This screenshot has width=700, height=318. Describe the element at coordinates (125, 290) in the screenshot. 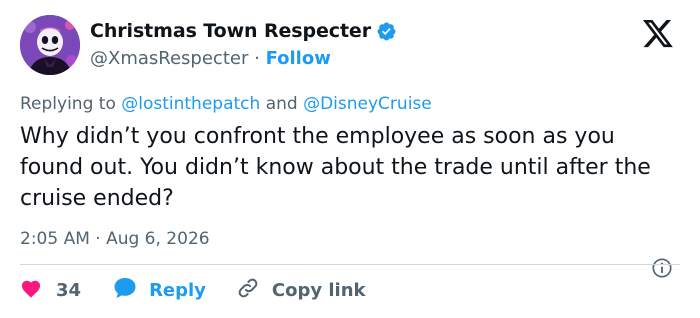

I see `speech-bubble-icon` at that location.